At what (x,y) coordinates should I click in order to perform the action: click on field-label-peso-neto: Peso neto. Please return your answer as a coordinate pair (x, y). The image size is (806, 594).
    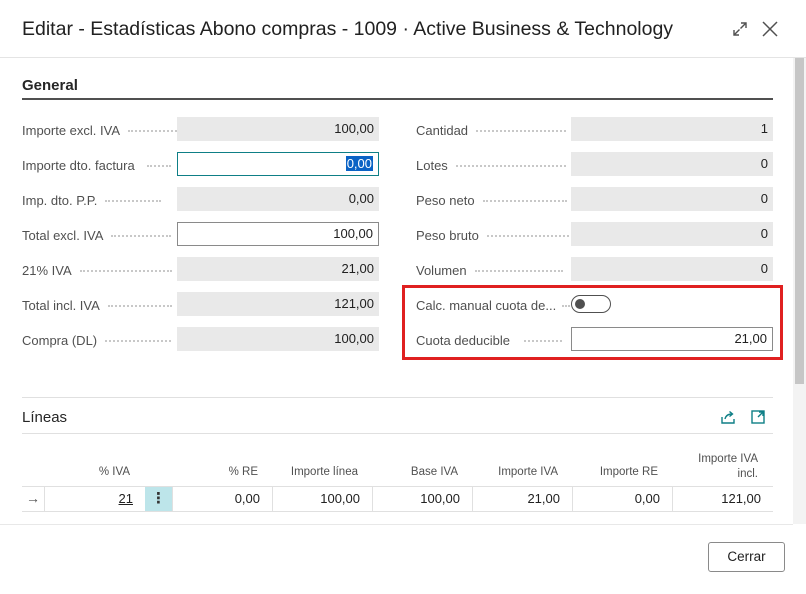
    Looking at the image, I should click on (491, 200).